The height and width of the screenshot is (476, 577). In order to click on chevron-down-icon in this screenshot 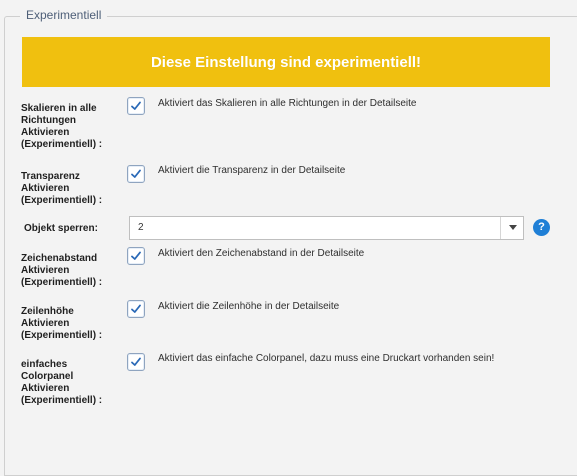, I will do `click(513, 227)`.